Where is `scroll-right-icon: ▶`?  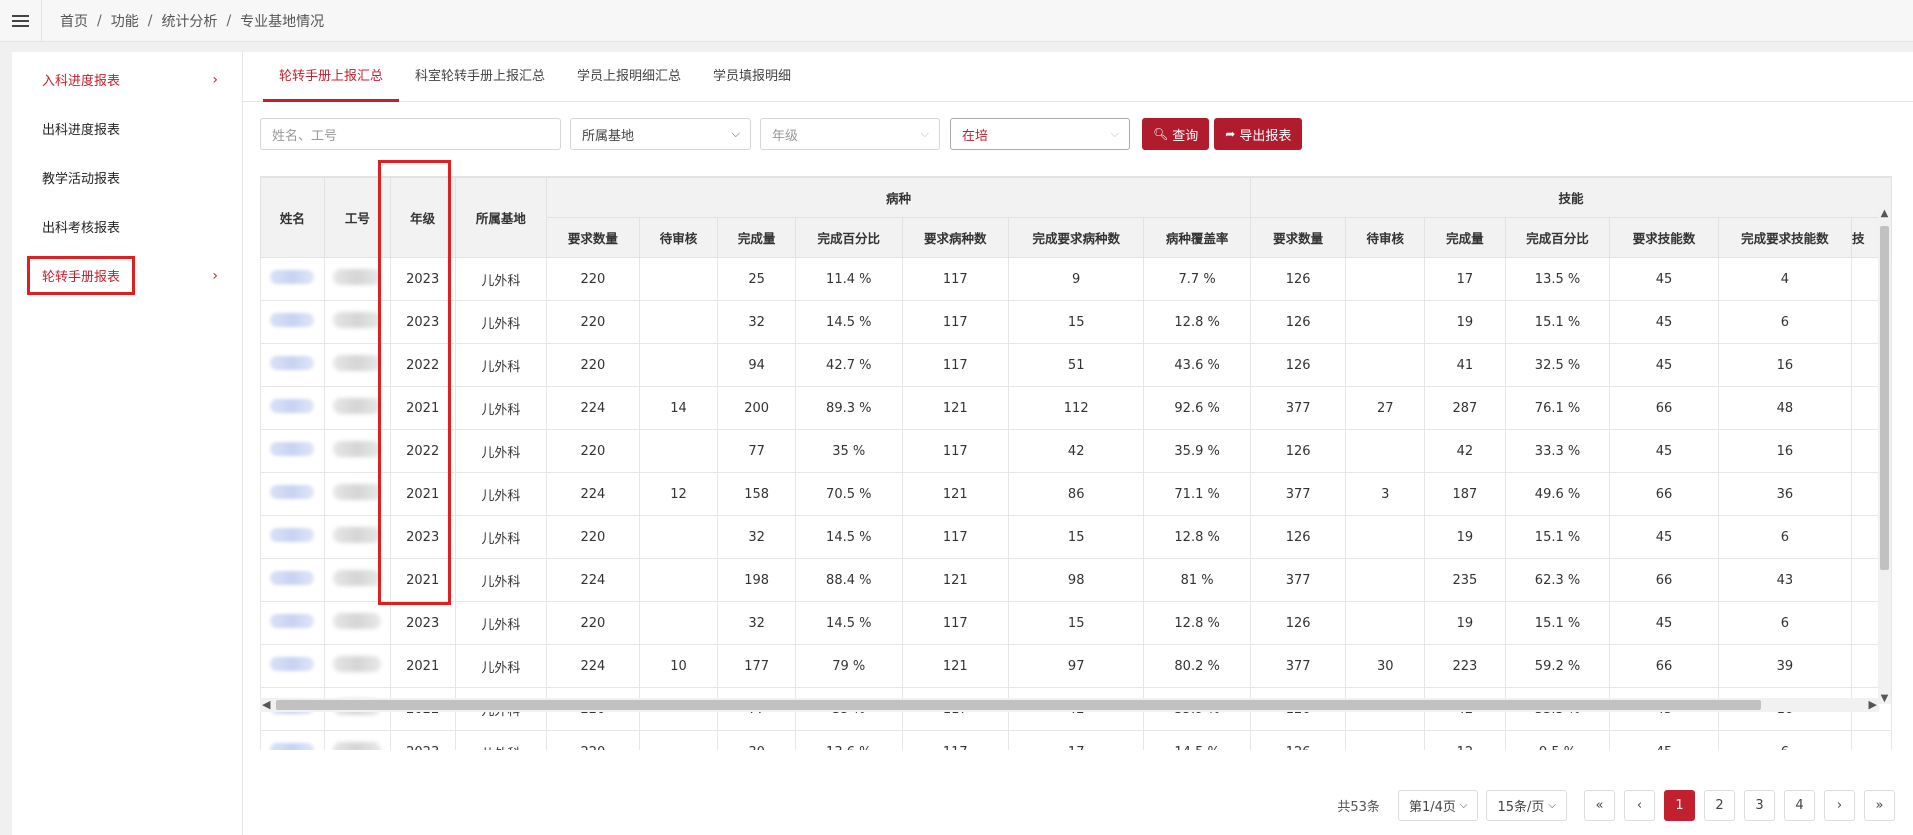 scroll-right-icon: ▶ is located at coordinates (1873, 704).